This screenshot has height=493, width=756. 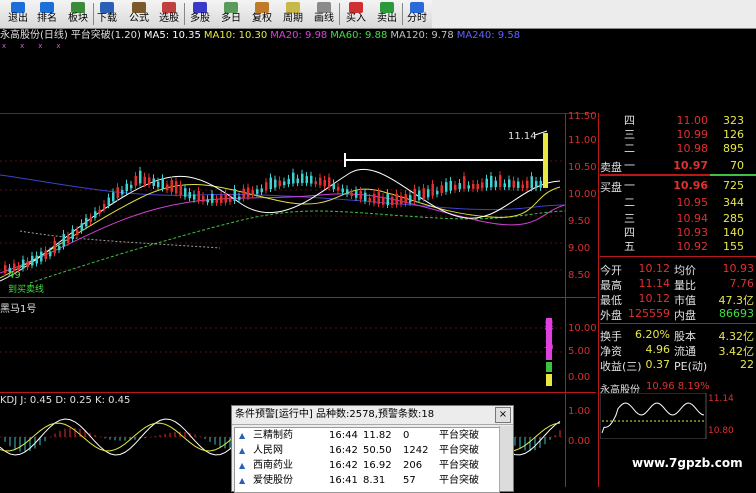 I want to click on toolbar-button-12: 卖出, so click(x=387, y=14).